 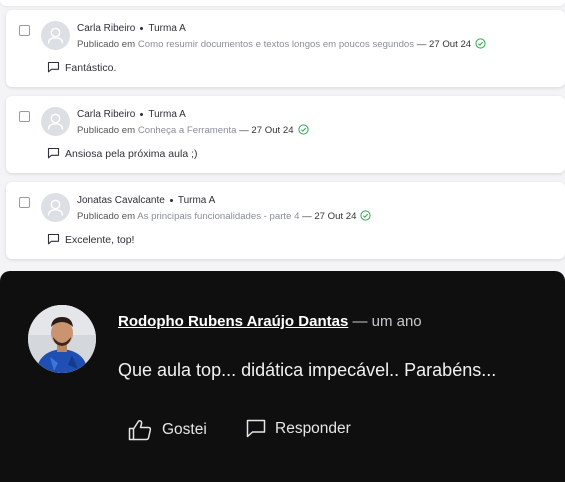 What do you see at coordinates (218, 216) in the screenshot?
I see `lesson-link: As principais funcionalidades - parte 4` at bounding box center [218, 216].